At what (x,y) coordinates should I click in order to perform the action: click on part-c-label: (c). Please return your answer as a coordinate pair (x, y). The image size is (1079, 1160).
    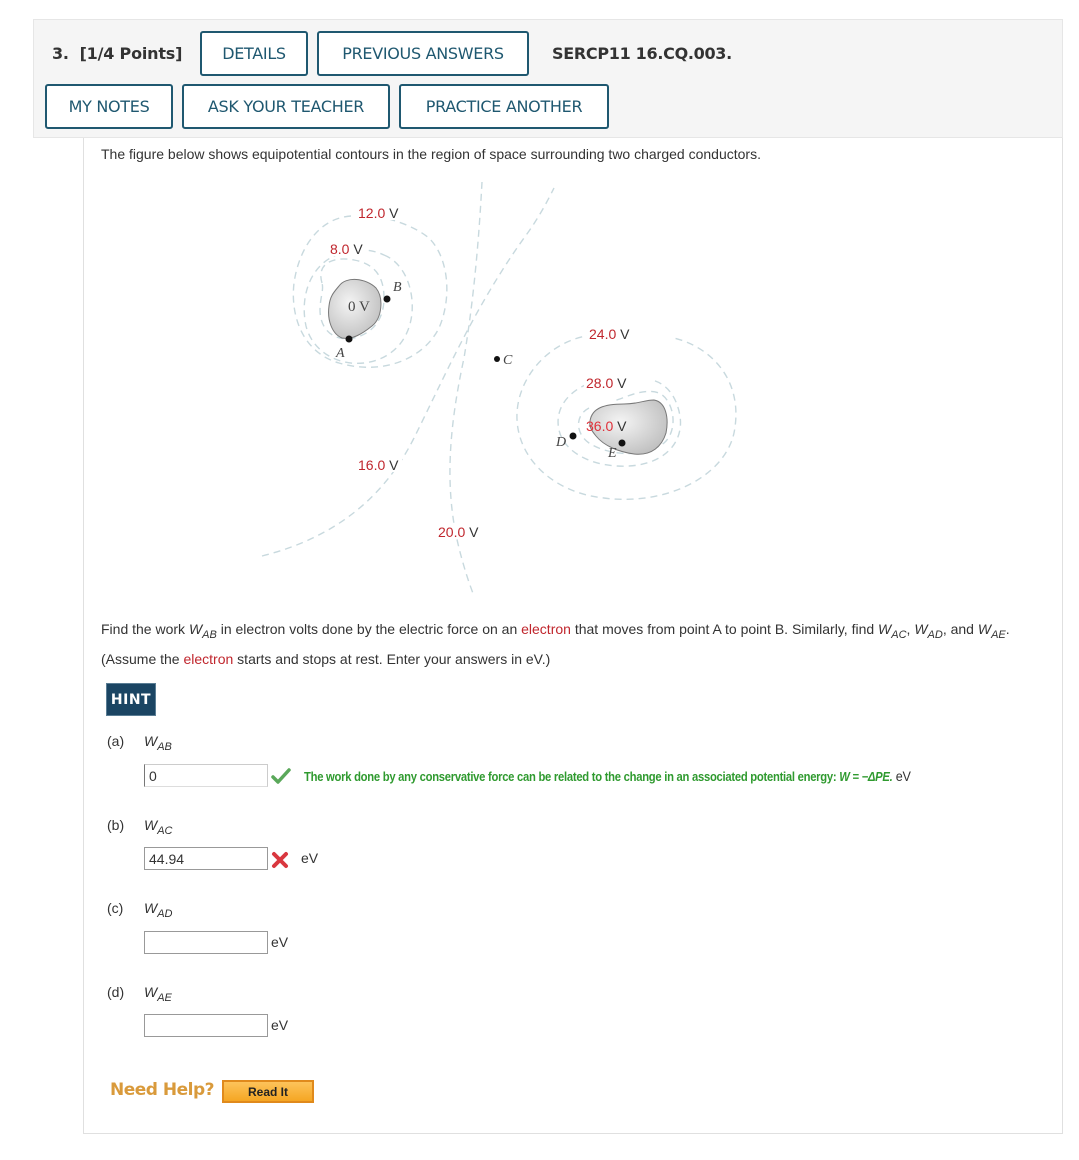
    Looking at the image, I should click on (115, 908).